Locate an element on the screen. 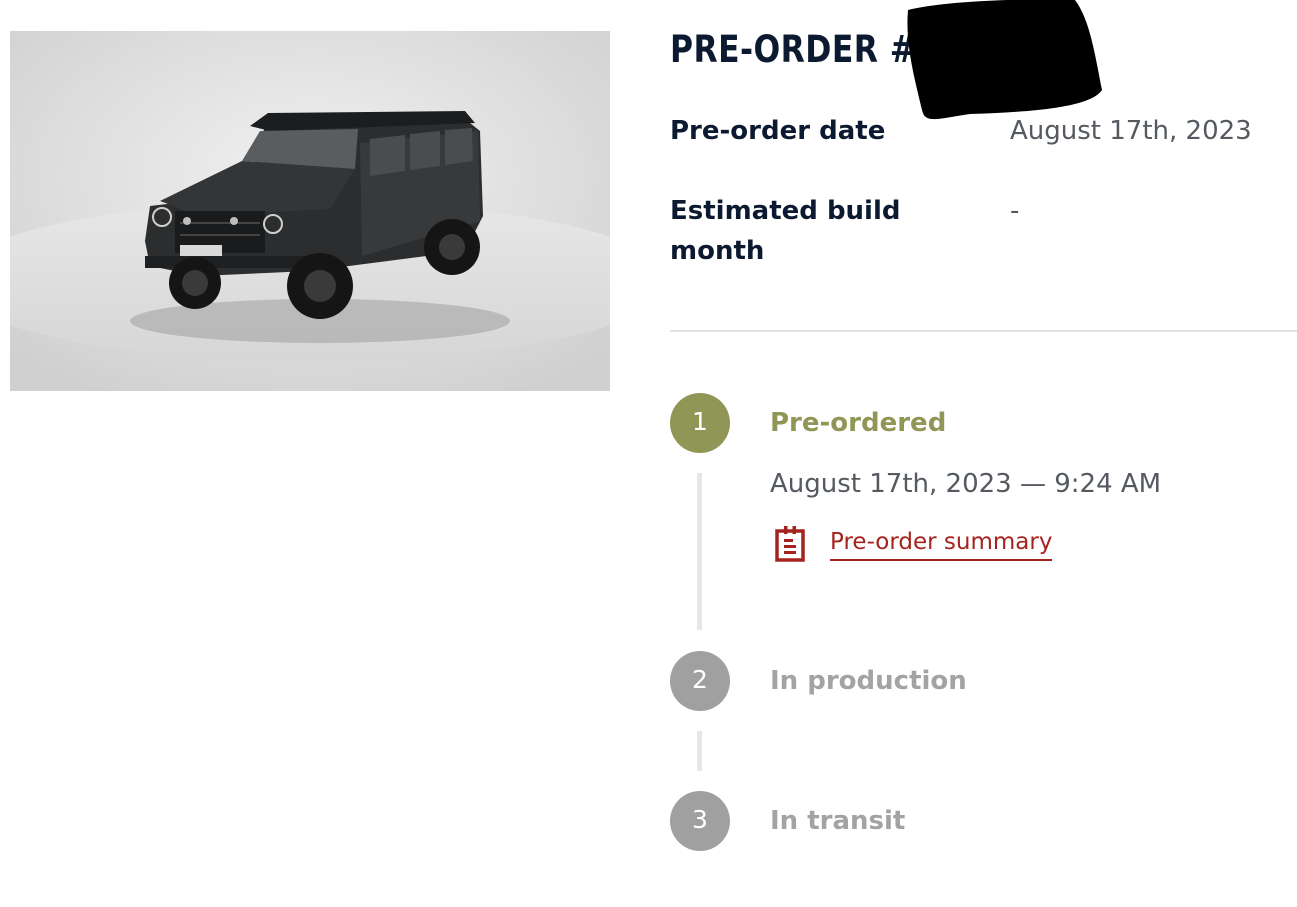 Image resolution: width=1297 pixels, height=907 pixels. detail-label: Estimated build month is located at coordinates (785, 231).